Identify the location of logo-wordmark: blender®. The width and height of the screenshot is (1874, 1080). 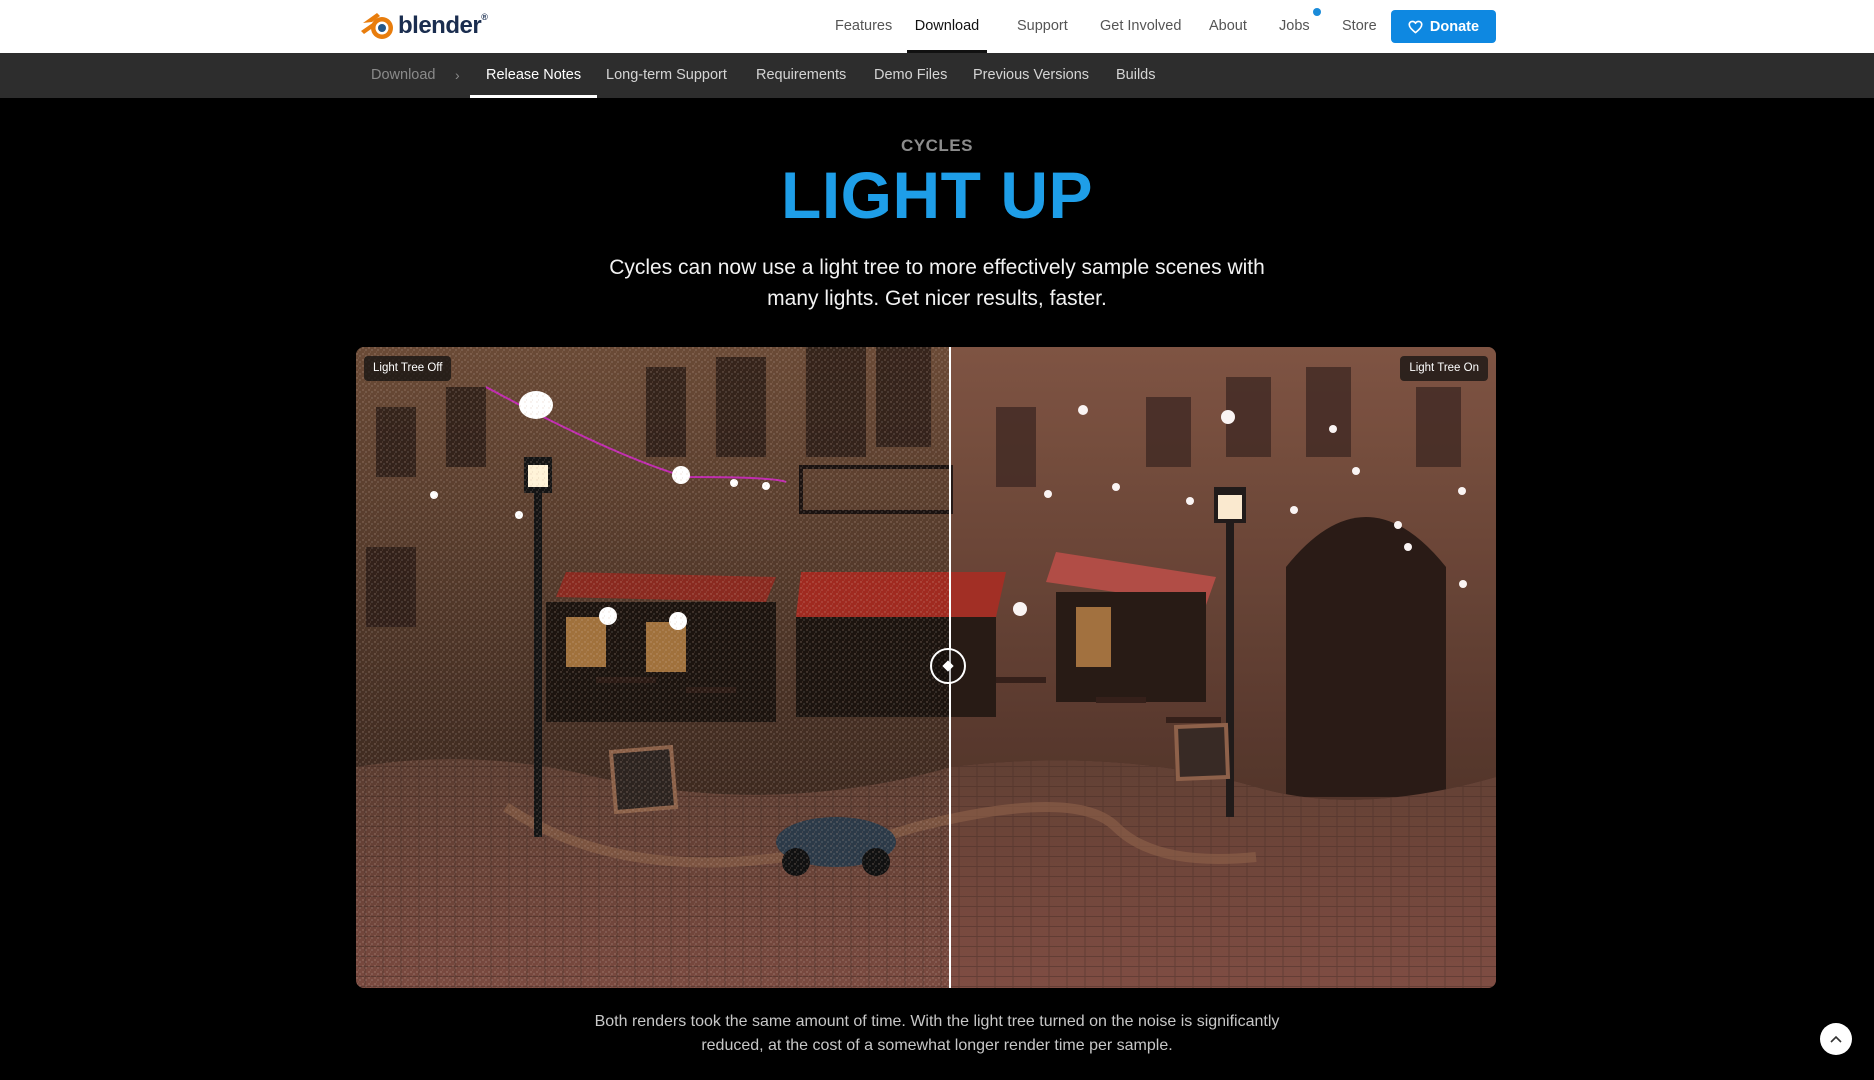
(443, 25).